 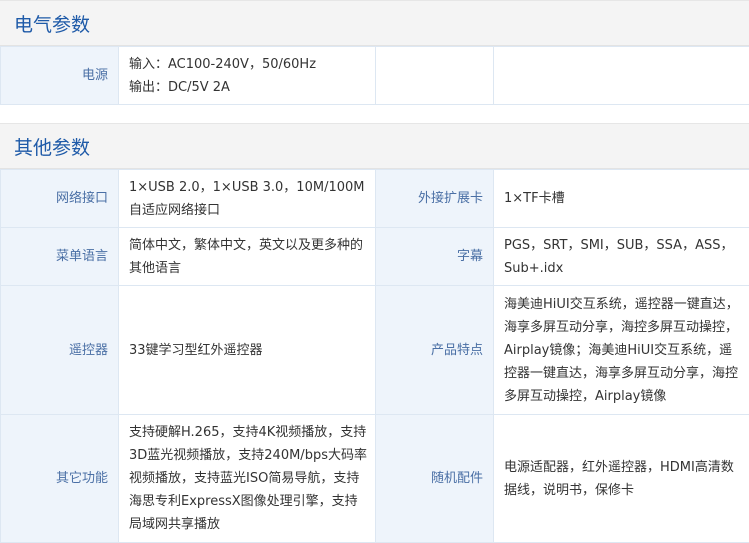 What do you see at coordinates (247, 257) in the screenshot?
I see `menu-language-value: 简体中文，繁体中文，英文以及更多种的其他语言` at bounding box center [247, 257].